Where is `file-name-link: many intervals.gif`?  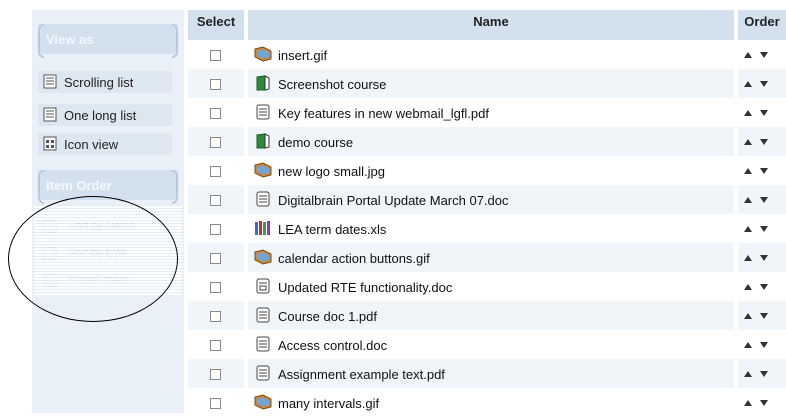 file-name-link: many intervals.gif is located at coordinates (328, 403).